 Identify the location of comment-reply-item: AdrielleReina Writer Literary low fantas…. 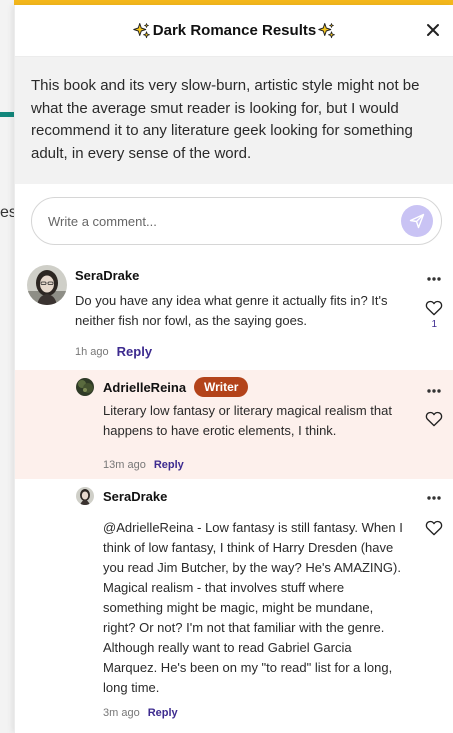
(234, 424).